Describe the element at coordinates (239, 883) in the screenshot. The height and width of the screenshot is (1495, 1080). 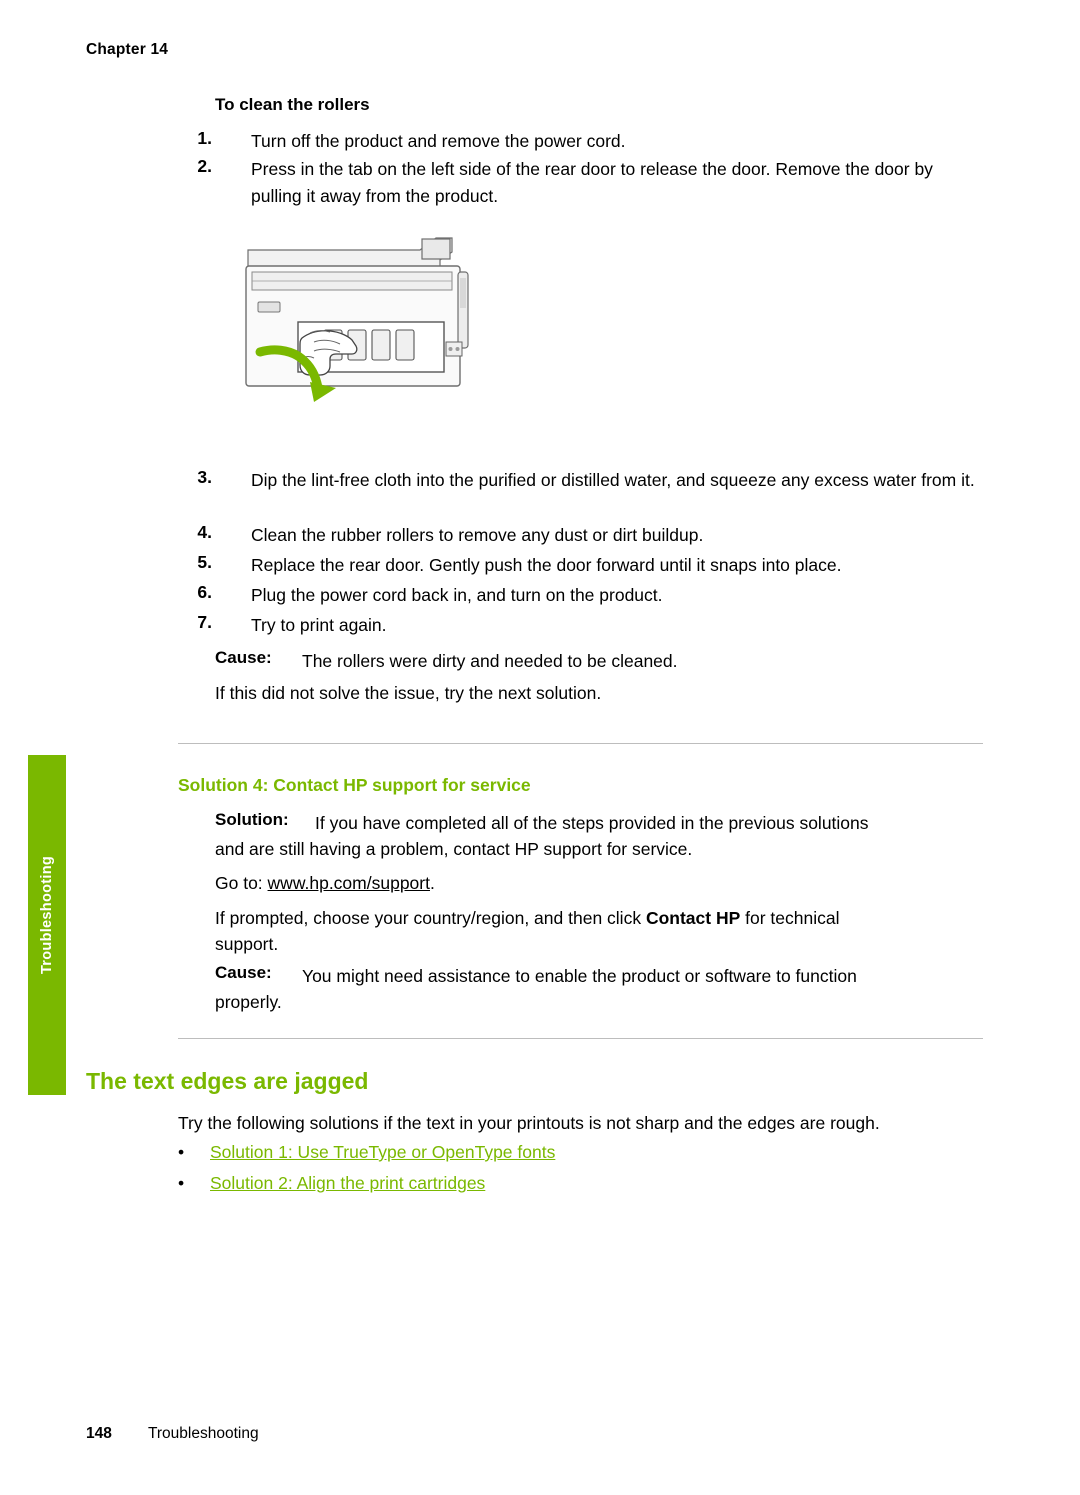
I see `goto-prefix: Go to:` at that location.